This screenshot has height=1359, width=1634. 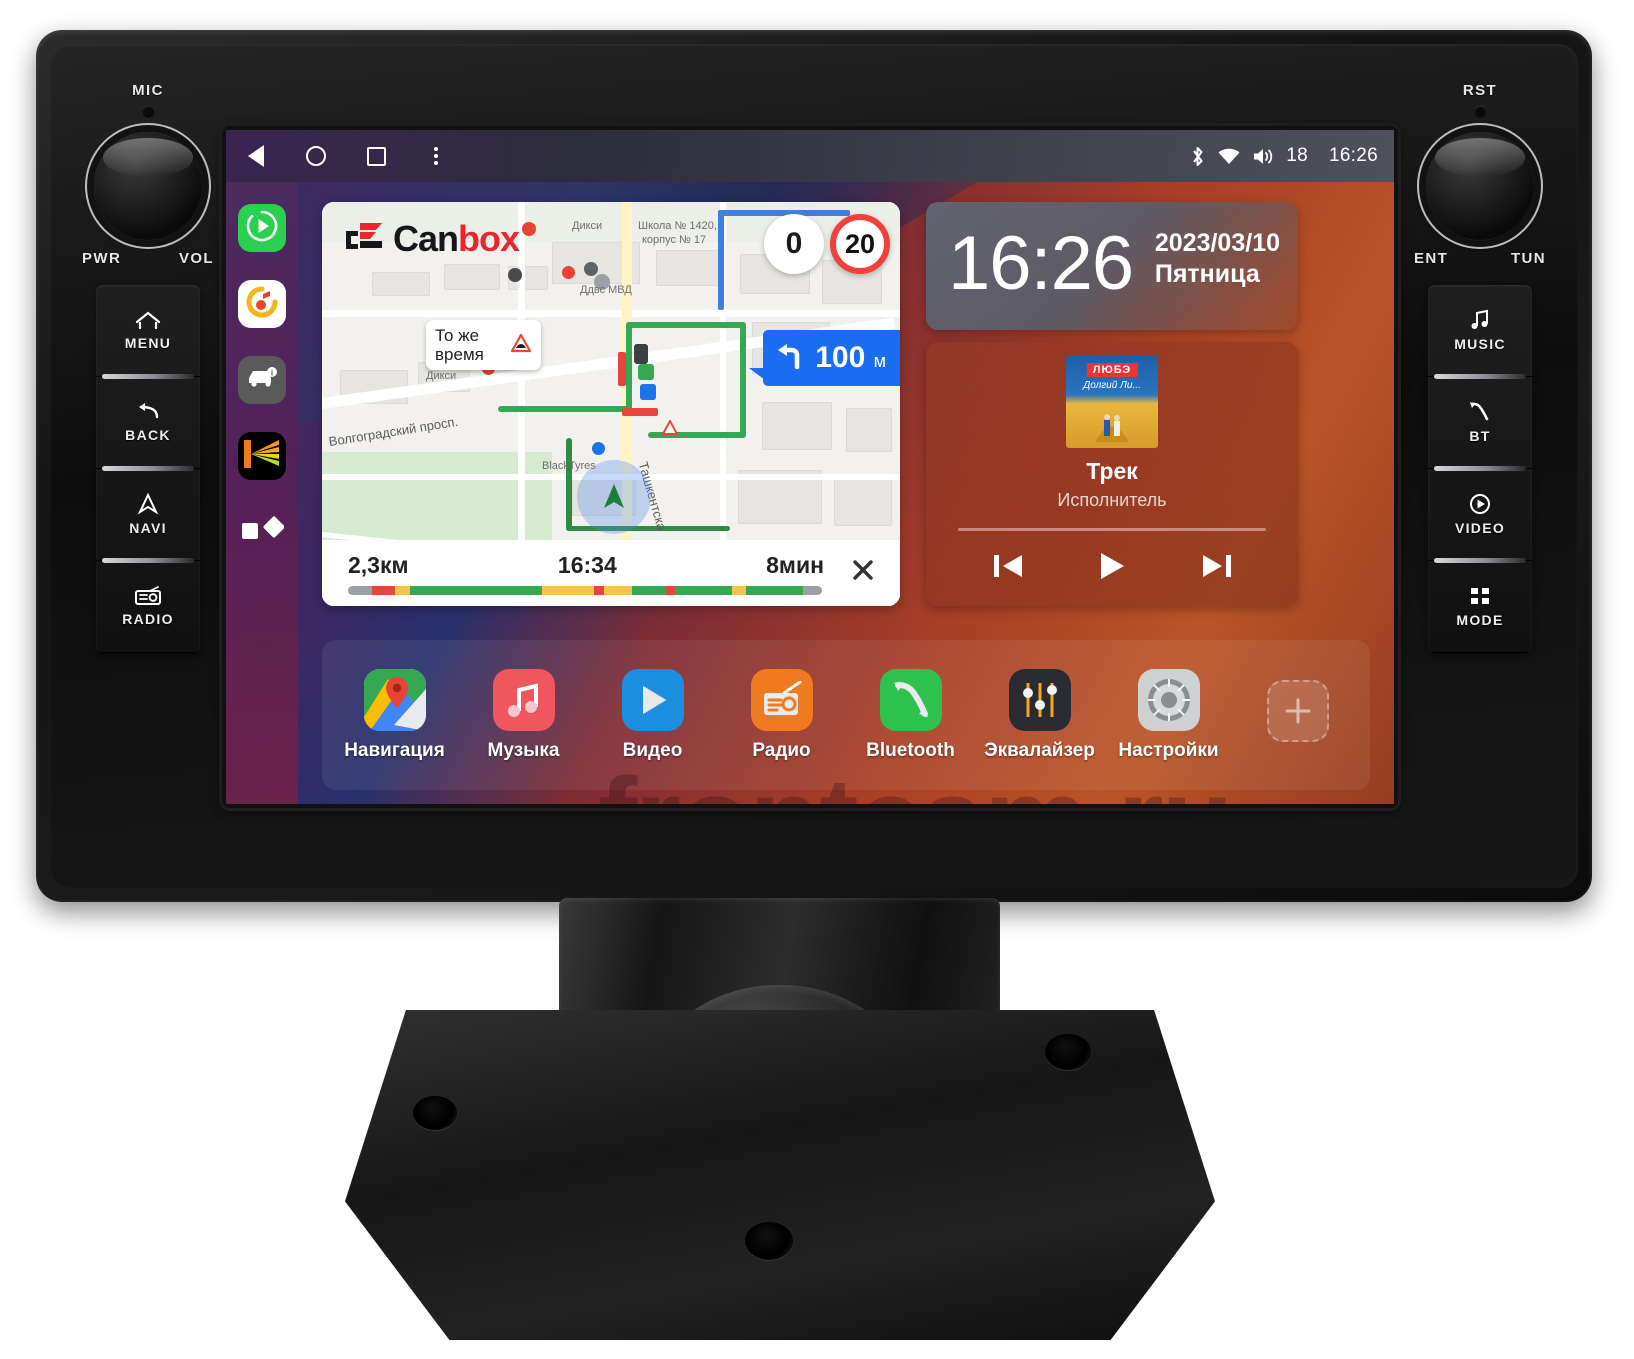 I want to click on previous-track-button, so click(x=1008, y=568).